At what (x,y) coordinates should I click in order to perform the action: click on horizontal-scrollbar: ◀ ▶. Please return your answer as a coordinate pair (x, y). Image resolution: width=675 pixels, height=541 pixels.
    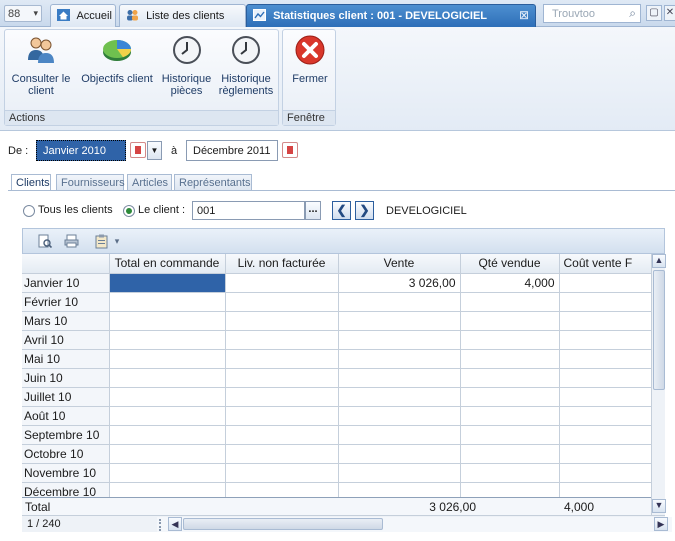
    Looking at the image, I should click on (414, 524).